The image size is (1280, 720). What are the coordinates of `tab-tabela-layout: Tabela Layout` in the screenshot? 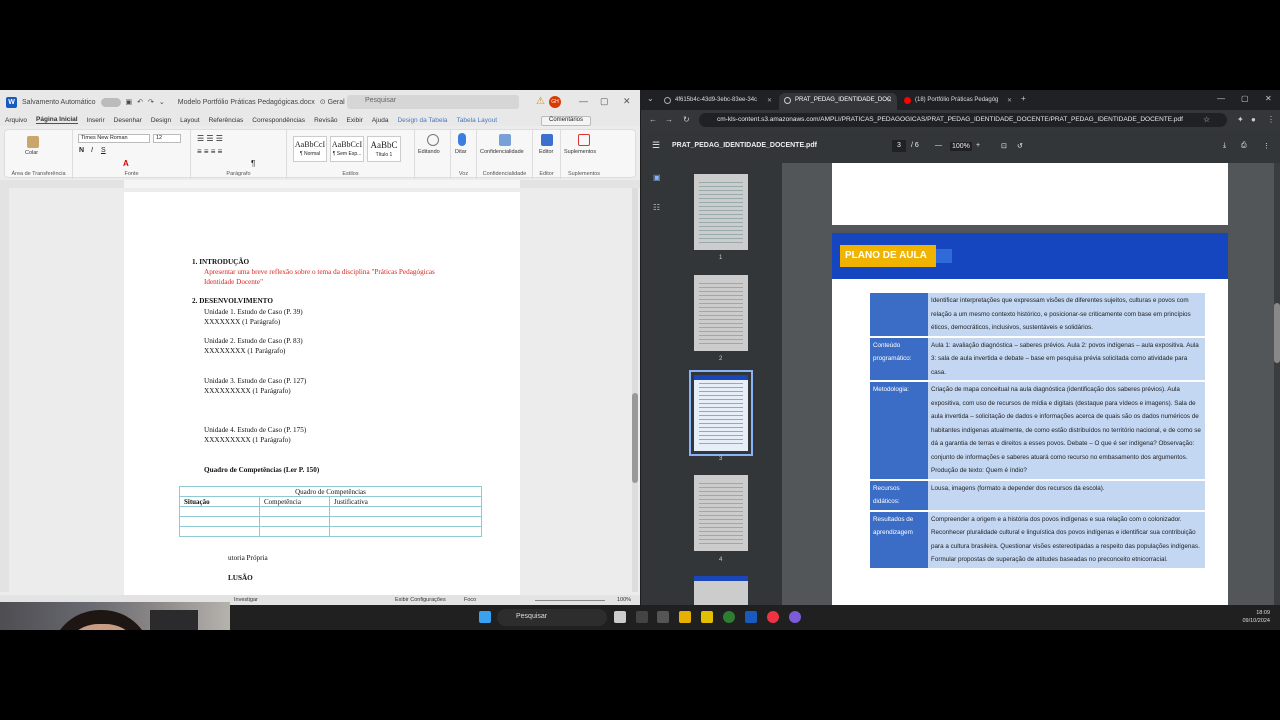 It's located at (477, 120).